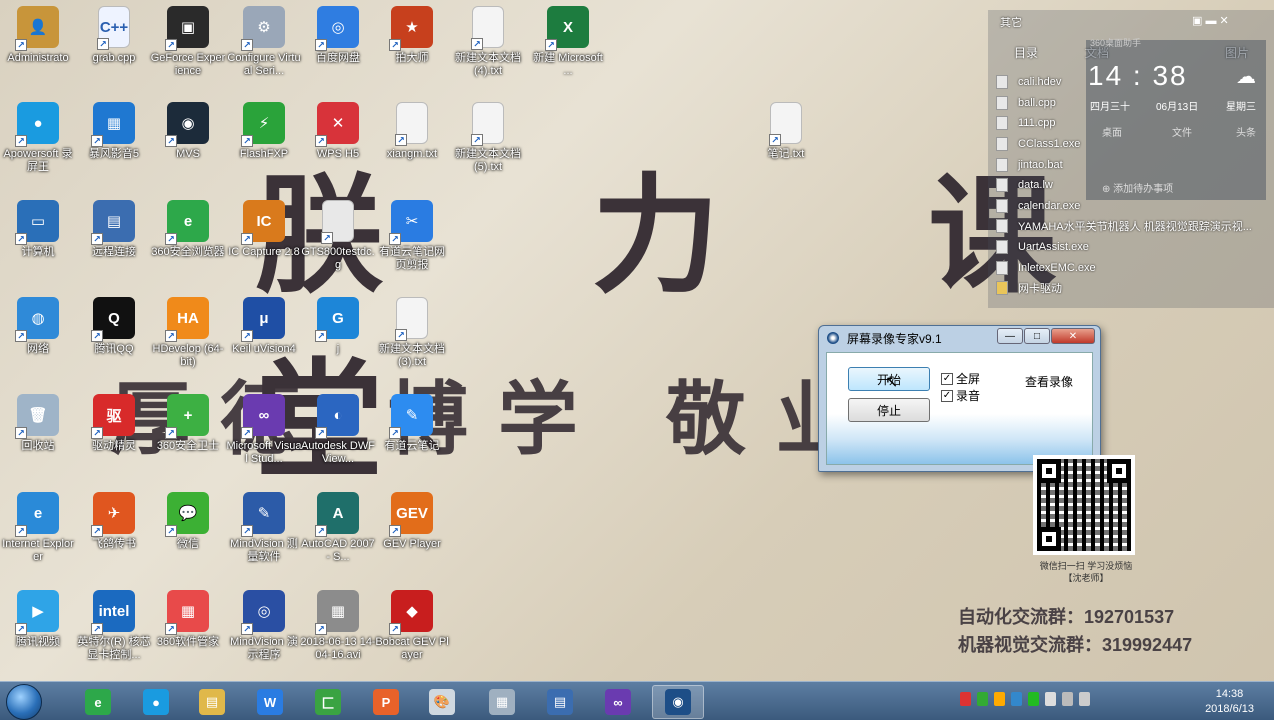 This screenshot has width=1274, height=720. What do you see at coordinates (1131, 103) in the screenshot?
I see `list-item: ball.cpp` at bounding box center [1131, 103].